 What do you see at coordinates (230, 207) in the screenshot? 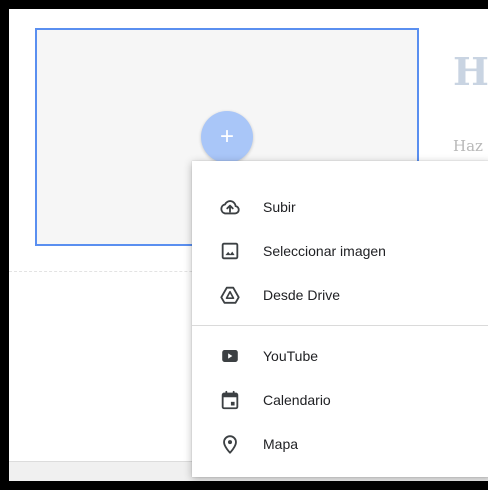
I see `cloud-upload-icon` at bounding box center [230, 207].